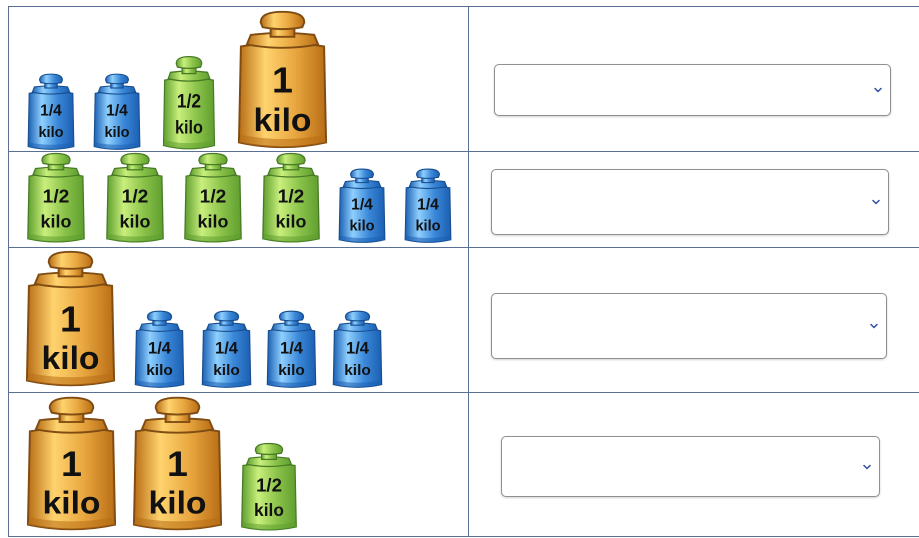 This screenshot has height=538, width=919. I want to click on weights-cell-3: 1 kilo 1/4 kilo 1/4 kilo 1/4 kilo 1/4 kilo, so click(234, 319).